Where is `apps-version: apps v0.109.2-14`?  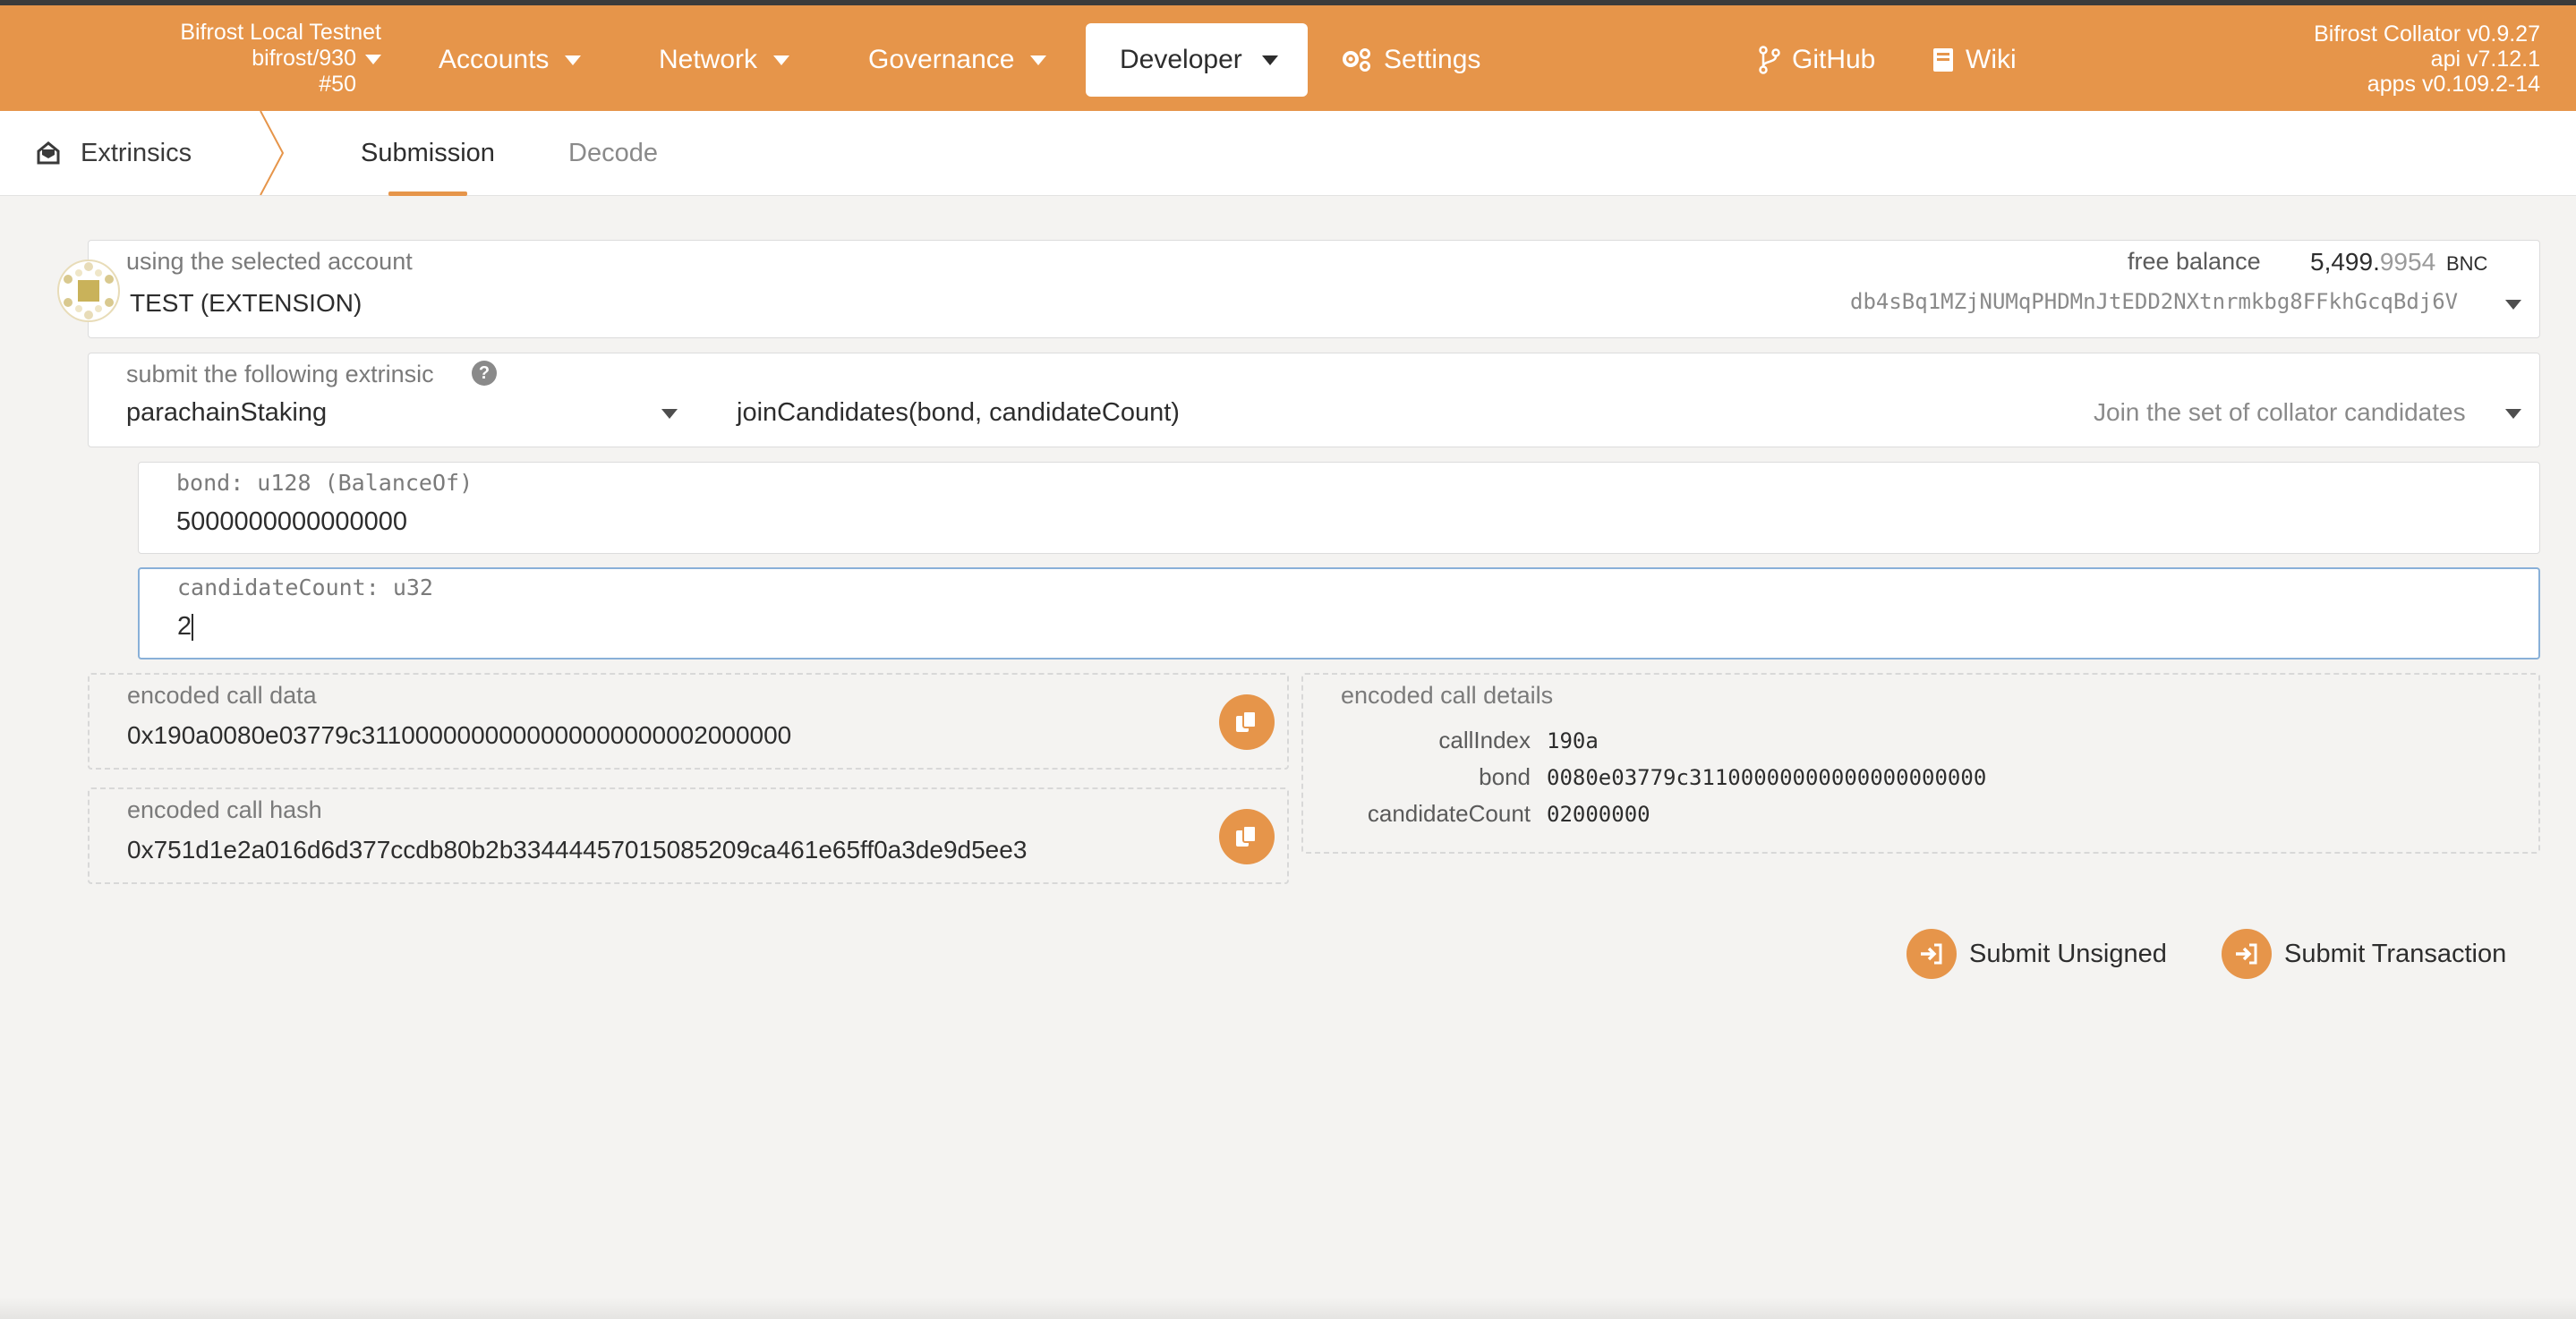 apps-version: apps v0.109.2-14 is located at coordinates (2453, 84).